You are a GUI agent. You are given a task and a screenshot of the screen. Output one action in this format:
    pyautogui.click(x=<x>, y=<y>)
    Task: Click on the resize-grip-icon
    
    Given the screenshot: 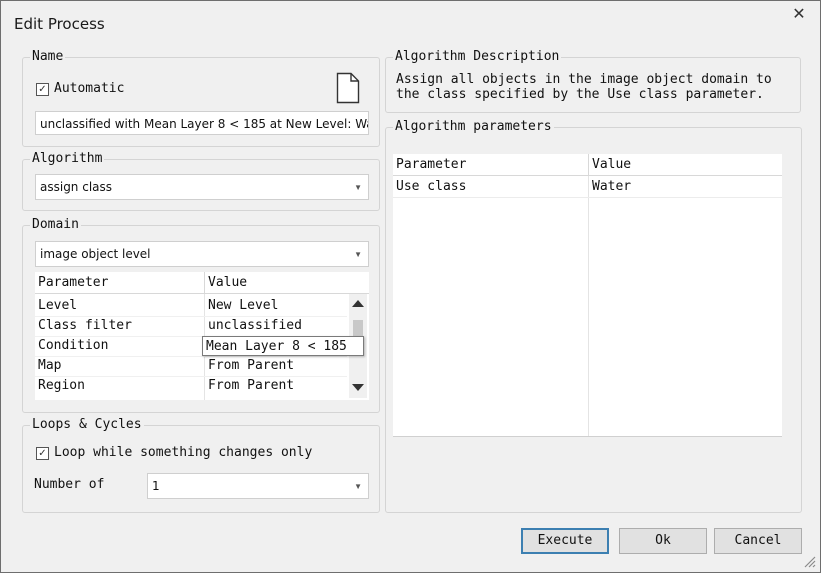 What is the action you would take?
    pyautogui.click(x=809, y=561)
    